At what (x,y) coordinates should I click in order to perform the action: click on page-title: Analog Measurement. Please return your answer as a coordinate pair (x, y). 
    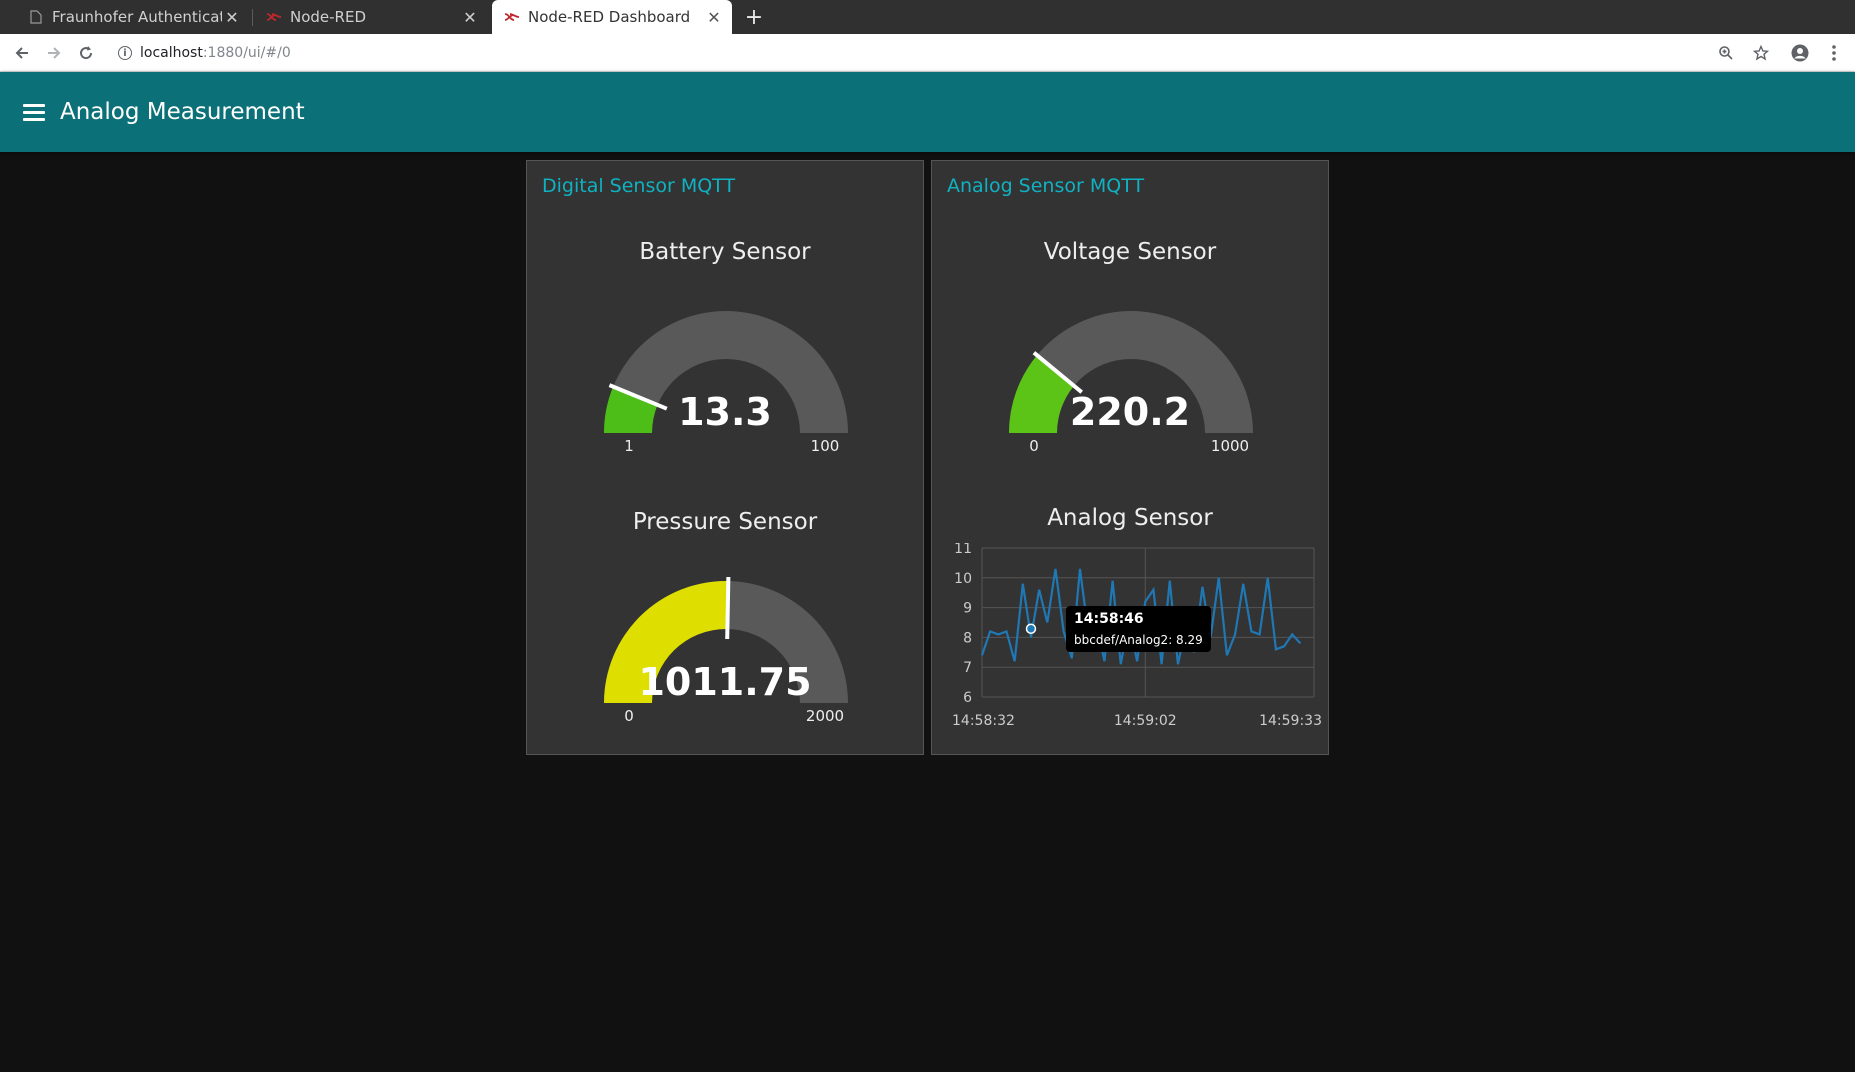
    Looking at the image, I should click on (182, 112).